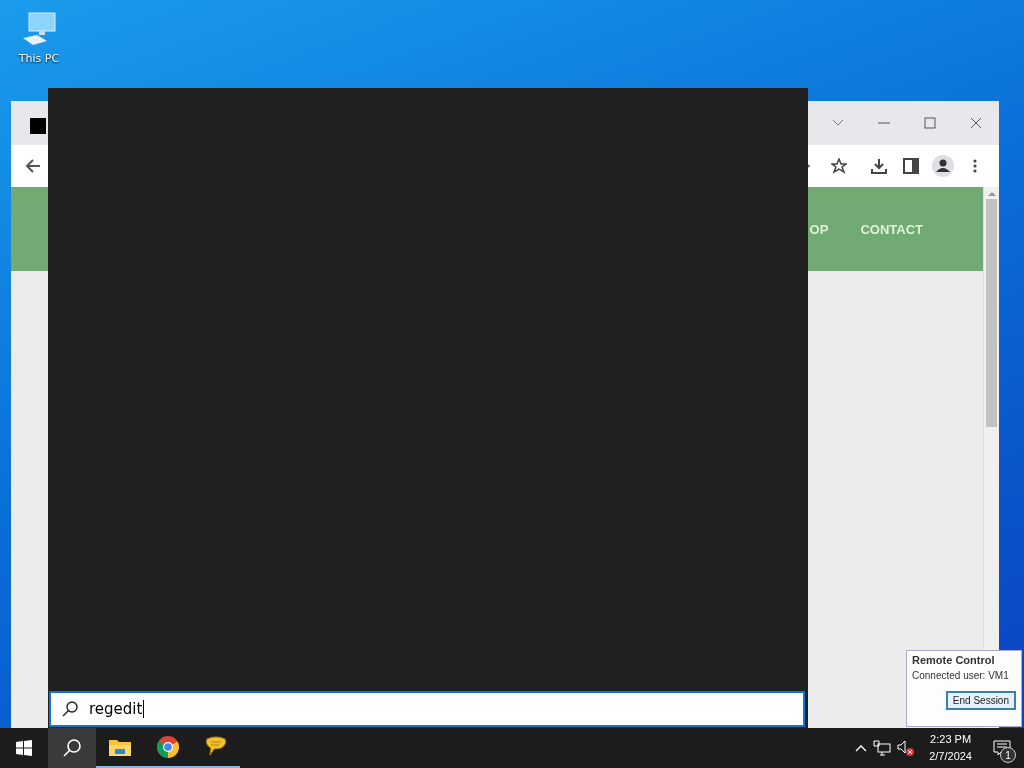 The height and width of the screenshot is (768, 1024). I want to click on notification-button: 1, so click(1002, 748).